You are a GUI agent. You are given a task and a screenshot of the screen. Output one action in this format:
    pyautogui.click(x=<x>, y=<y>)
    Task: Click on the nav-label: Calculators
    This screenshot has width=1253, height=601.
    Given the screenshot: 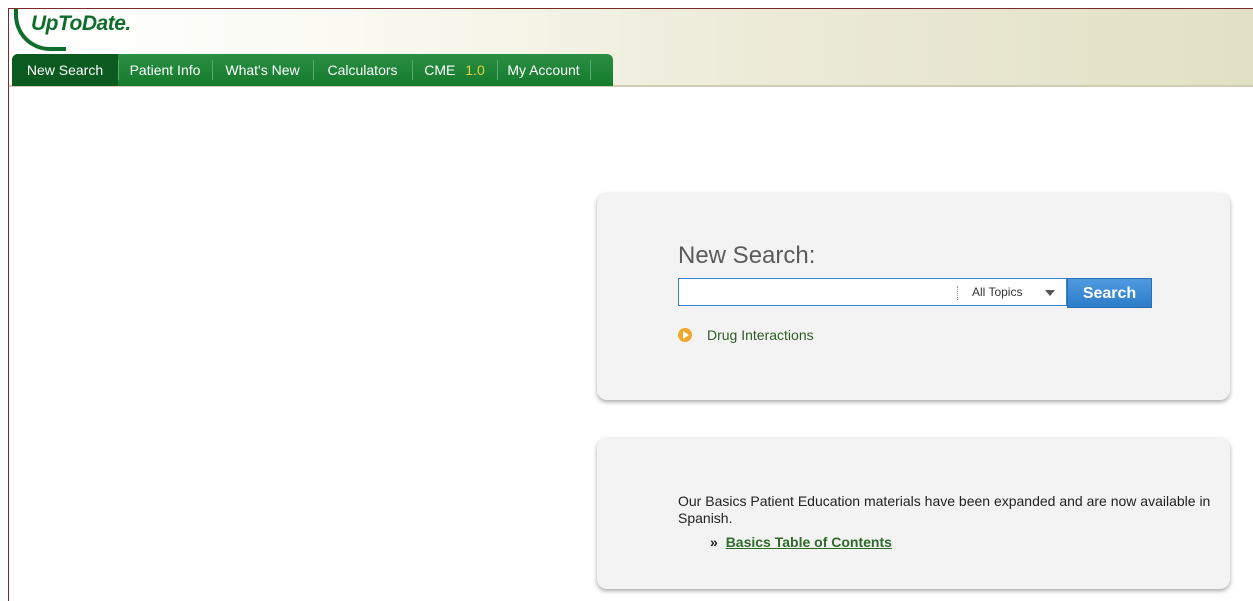 What is the action you would take?
    pyautogui.click(x=362, y=70)
    